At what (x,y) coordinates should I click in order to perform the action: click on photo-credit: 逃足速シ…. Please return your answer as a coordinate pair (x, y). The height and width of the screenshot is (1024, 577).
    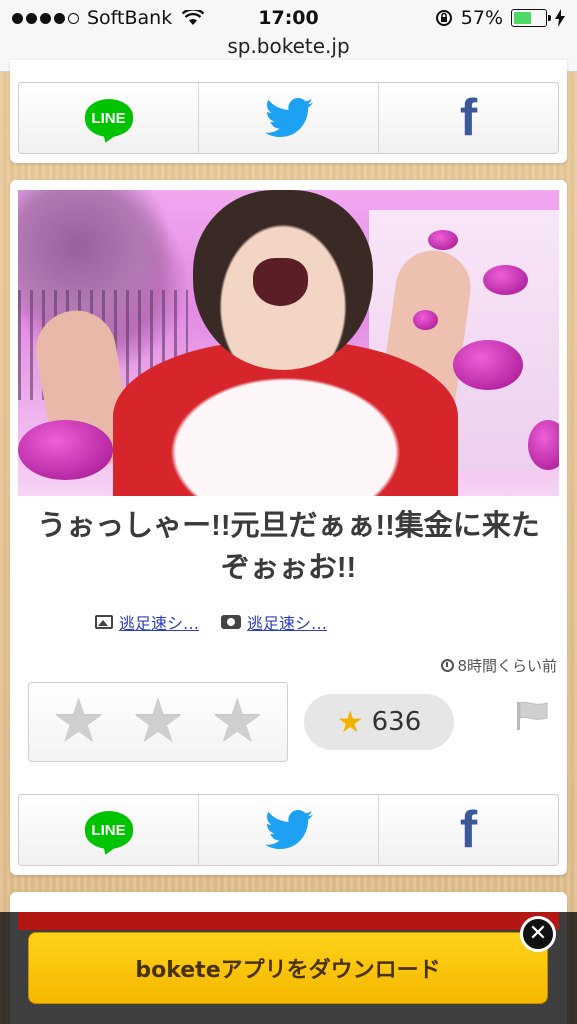
    Looking at the image, I should click on (274, 622).